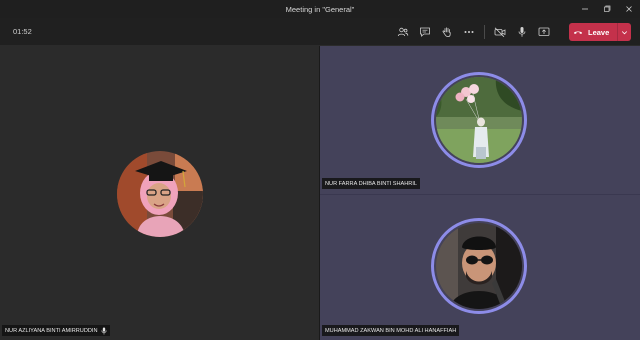 The image size is (640, 340). Describe the element at coordinates (104, 330) in the screenshot. I see `mic-icon` at that location.